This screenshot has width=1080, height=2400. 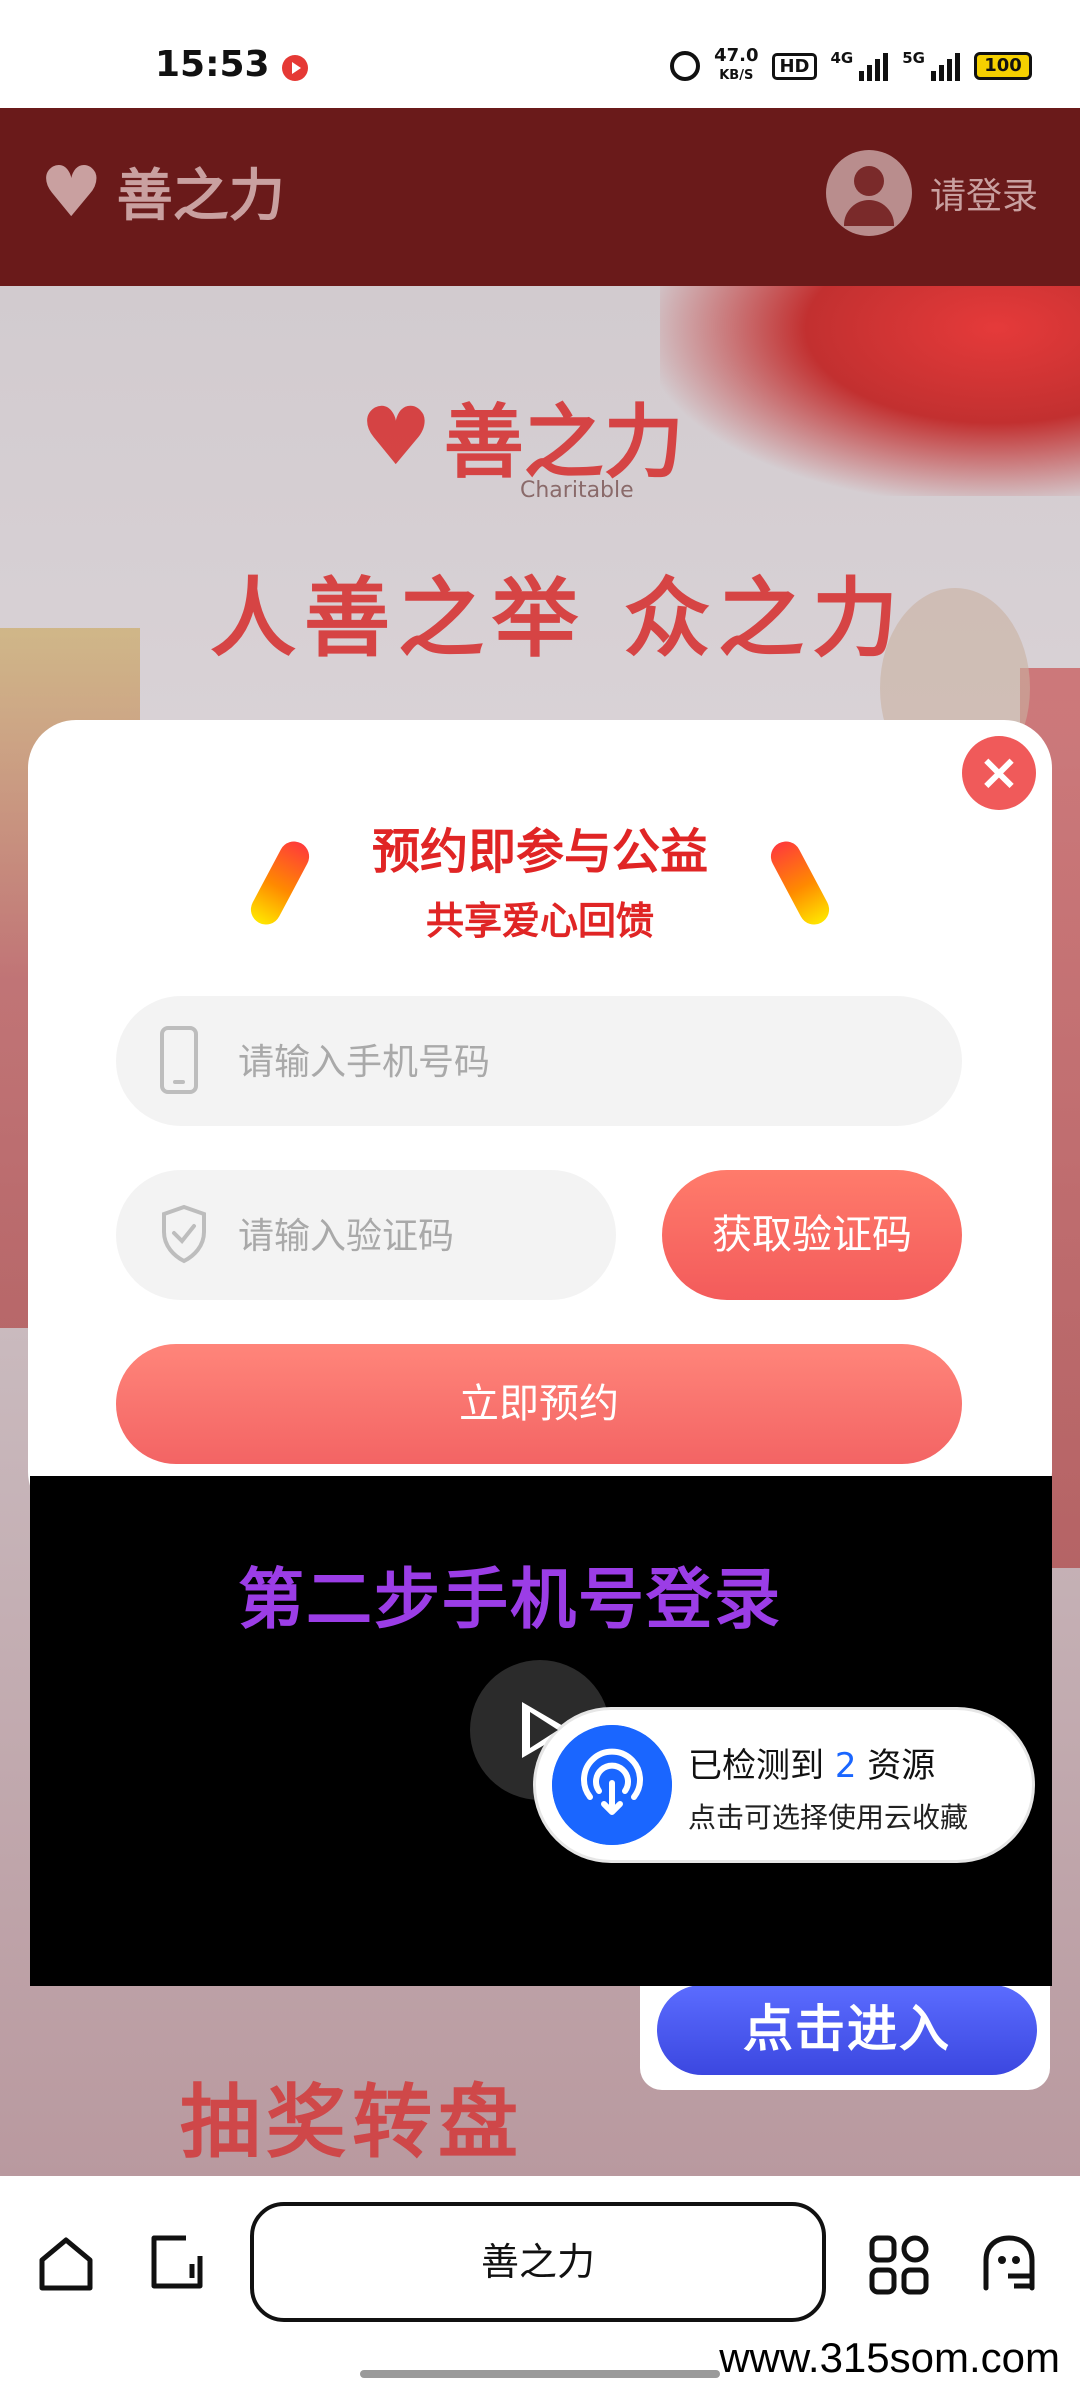 I want to click on enter-button: 点击进入, so click(x=847, y=2030).